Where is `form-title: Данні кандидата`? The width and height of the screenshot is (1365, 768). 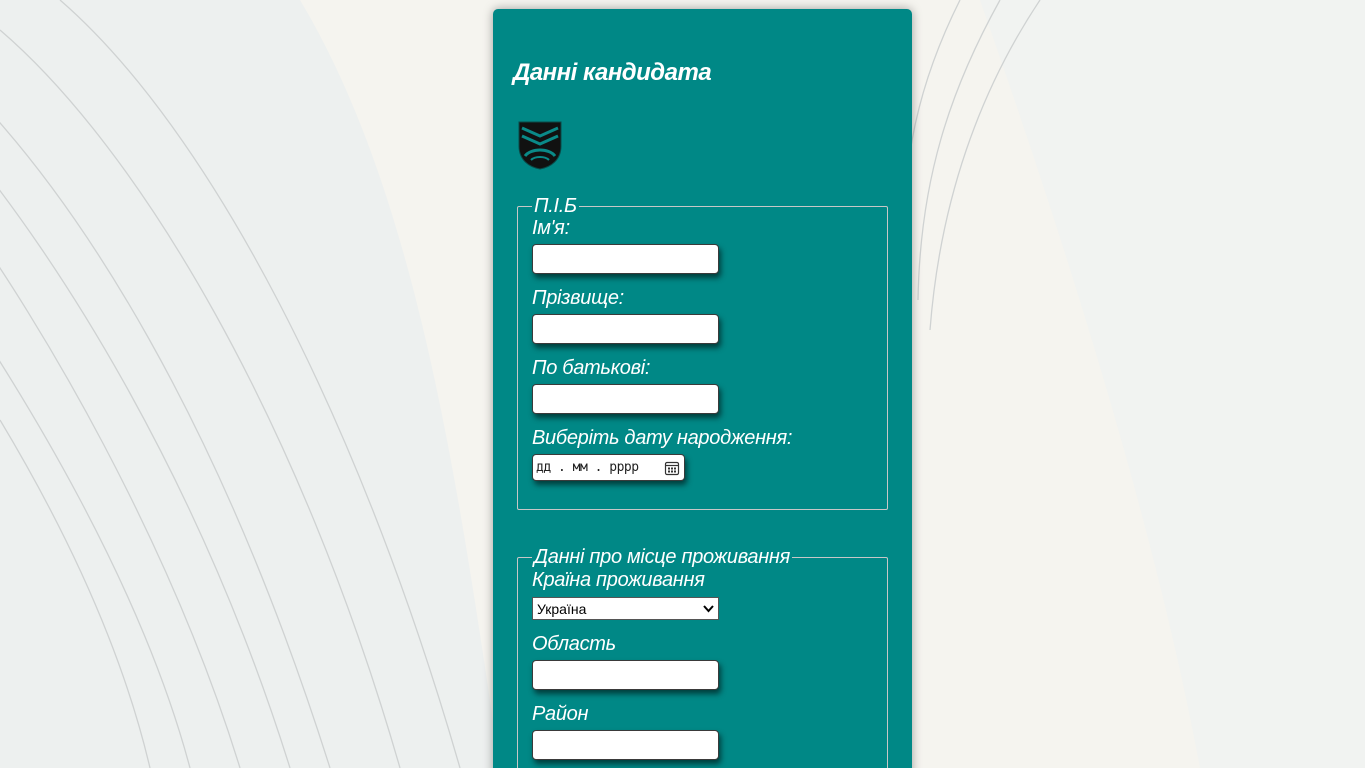
form-title: Данні кандидата is located at coordinates (612, 72).